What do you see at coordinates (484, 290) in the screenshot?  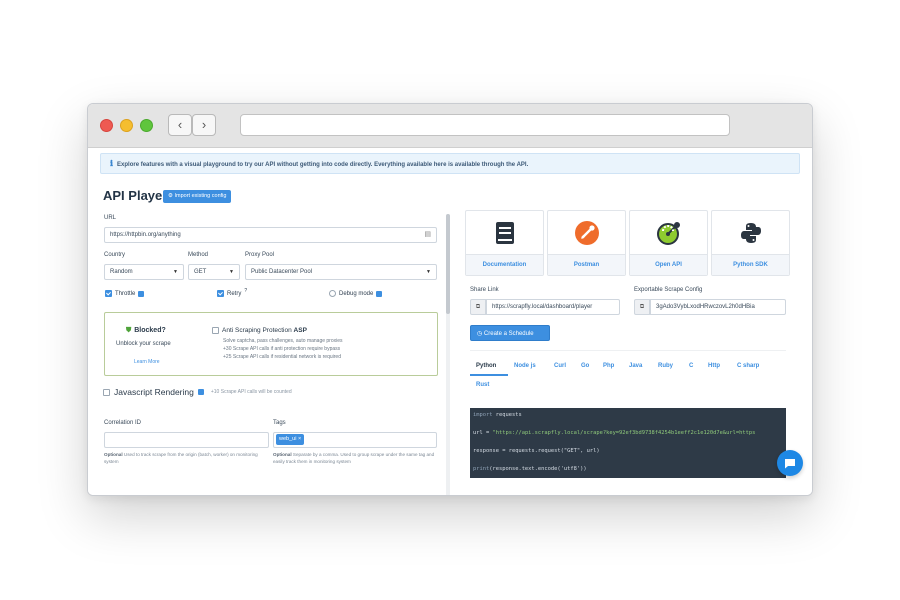 I see `share-link-label: Share Link` at bounding box center [484, 290].